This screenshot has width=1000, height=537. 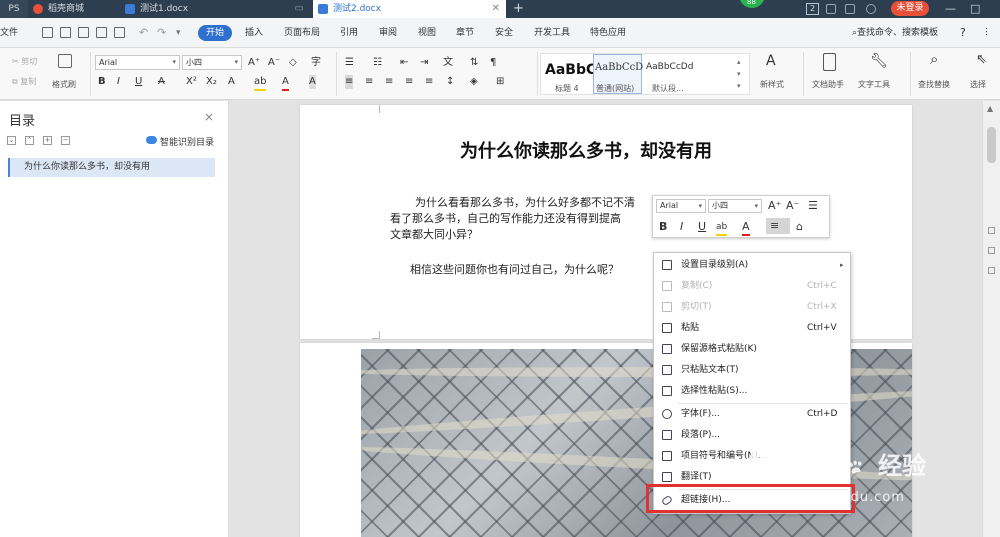 I want to click on login-button: 未登录, so click(x=910, y=8).